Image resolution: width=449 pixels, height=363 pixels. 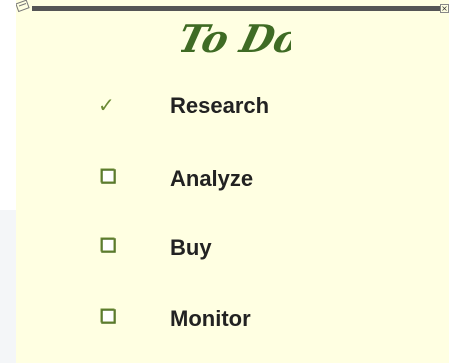 I want to click on todo-item-label: Research, so click(x=220, y=105).